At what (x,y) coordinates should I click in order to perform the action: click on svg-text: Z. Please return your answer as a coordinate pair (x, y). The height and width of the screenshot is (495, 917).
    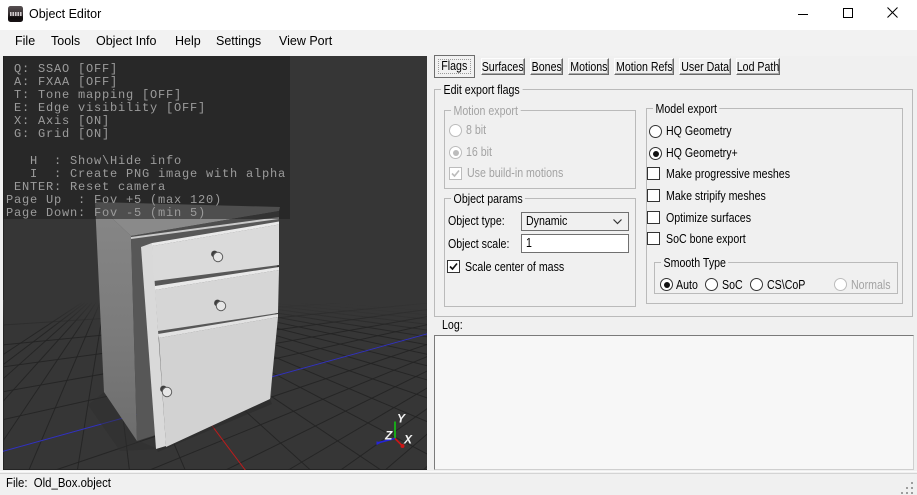
    Looking at the image, I should click on (388, 436).